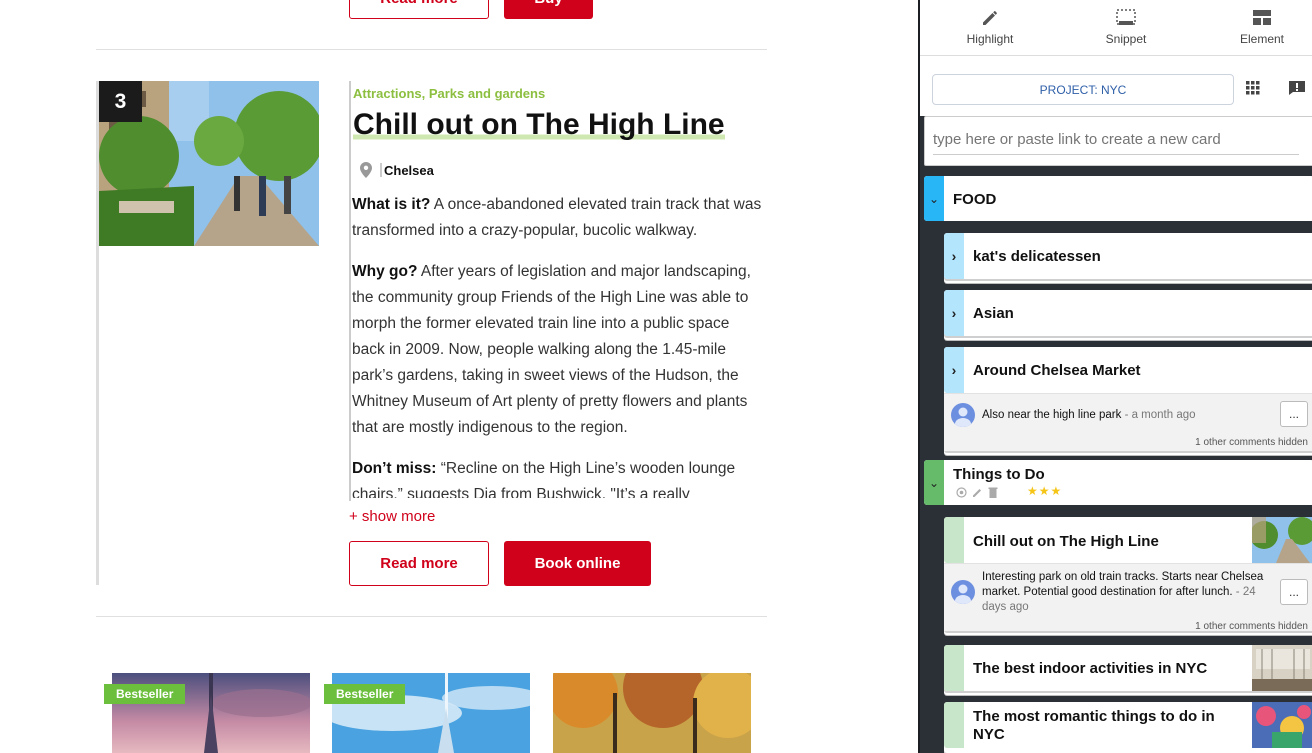 The width and height of the screenshot is (1312, 753). What do you see at coordinates (1094, 725) in the screenshot?
I see `card-title: The most romantic things to do in NYC` at bounding box center [1094, 725].